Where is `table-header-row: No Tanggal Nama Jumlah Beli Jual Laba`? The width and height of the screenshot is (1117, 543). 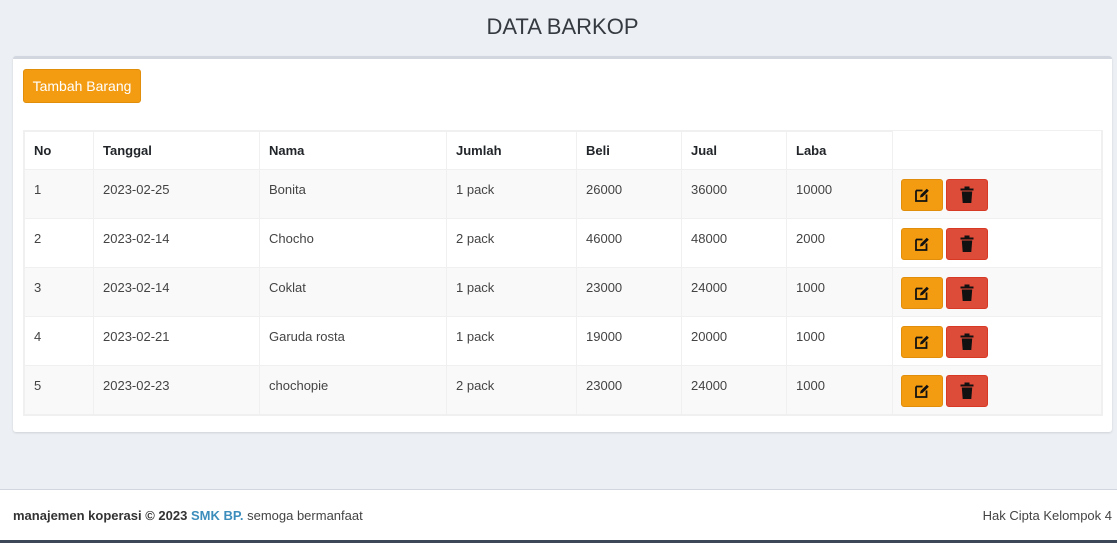 table-header-row: No Tanggal Nama Jumlah Beli Jual Laba is located at coordinates (563, 150).